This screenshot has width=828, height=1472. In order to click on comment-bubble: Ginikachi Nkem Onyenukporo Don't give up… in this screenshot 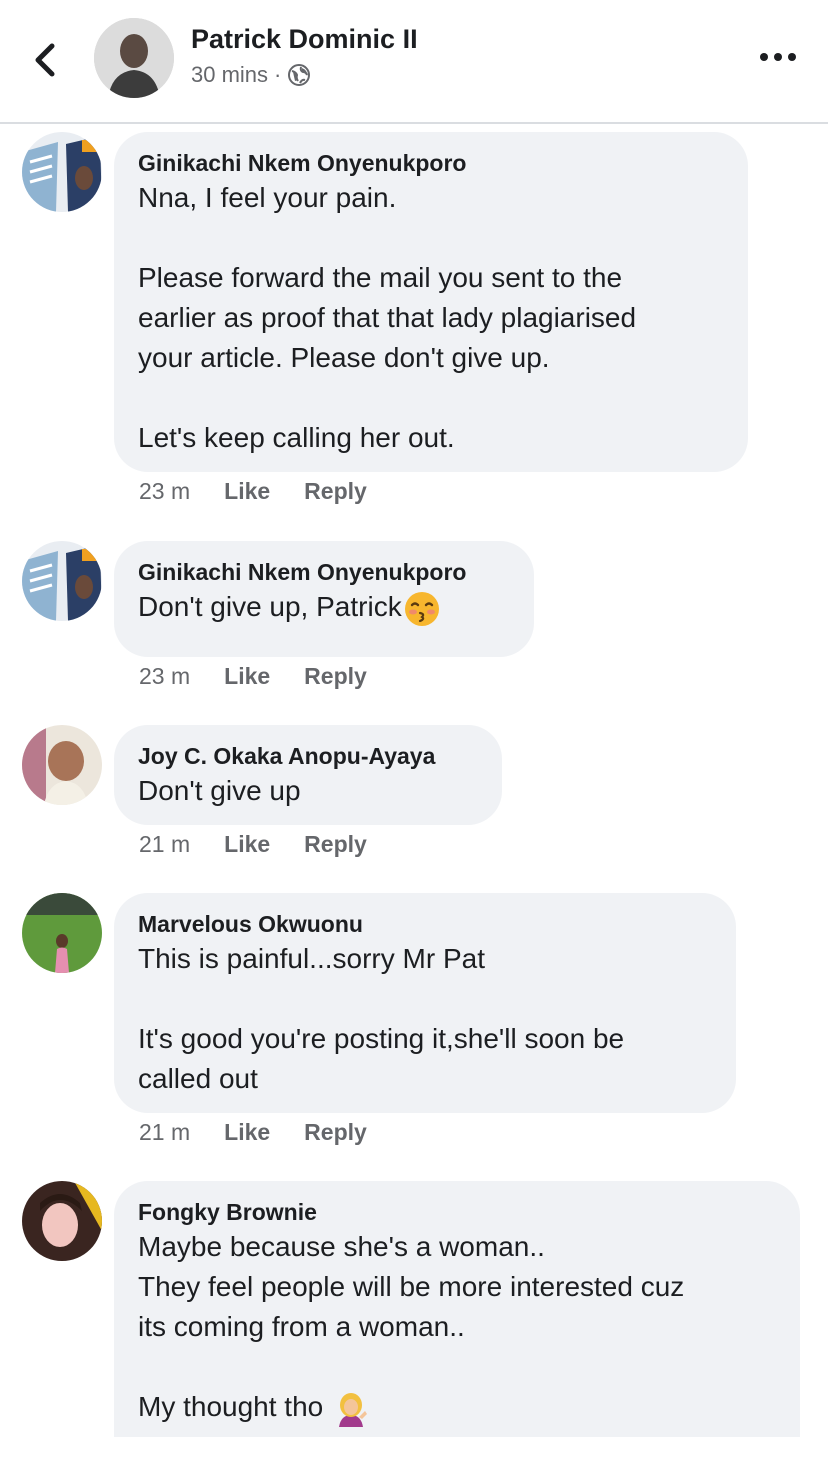, I will do `click(324, 599)`.